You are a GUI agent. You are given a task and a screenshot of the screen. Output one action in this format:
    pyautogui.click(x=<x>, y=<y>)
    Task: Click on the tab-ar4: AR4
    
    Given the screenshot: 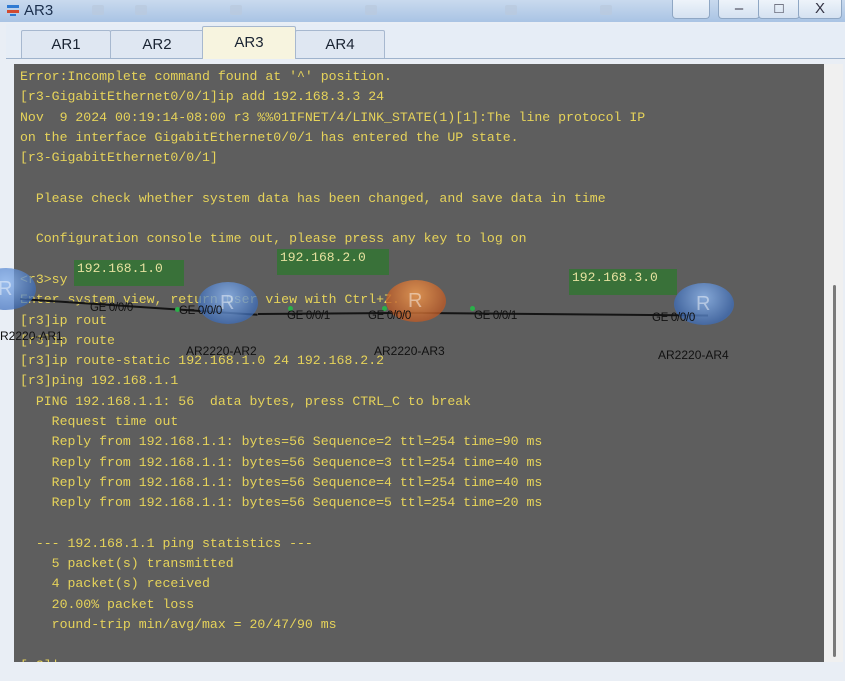 What is the action you would take?
    pyautogui.click(x=340, y=44)
    